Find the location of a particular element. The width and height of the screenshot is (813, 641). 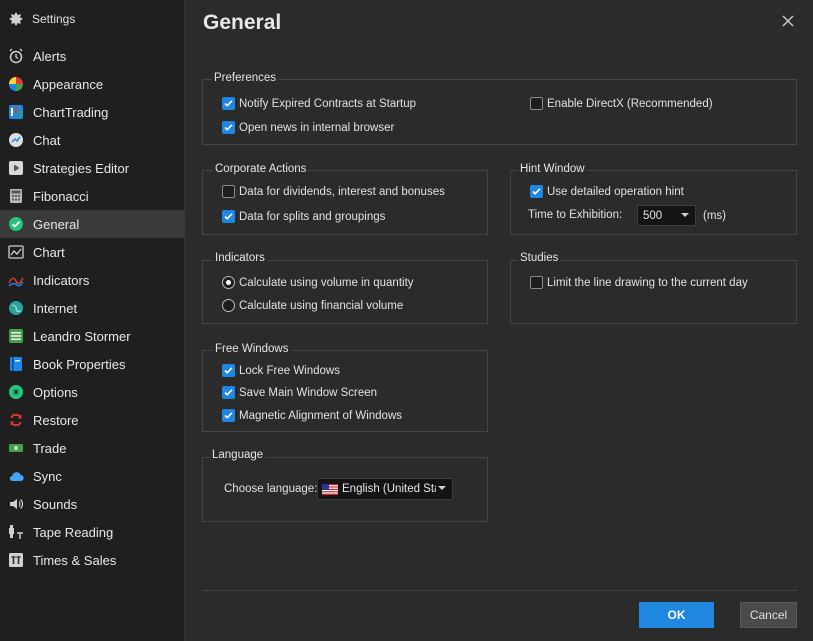

sidebar-item-internet: Internet is located at coordinates (92, 308).